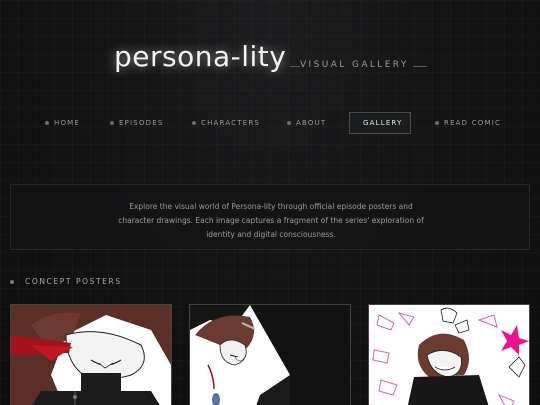  I want to click on section-dot-icon, so click(12, 281).